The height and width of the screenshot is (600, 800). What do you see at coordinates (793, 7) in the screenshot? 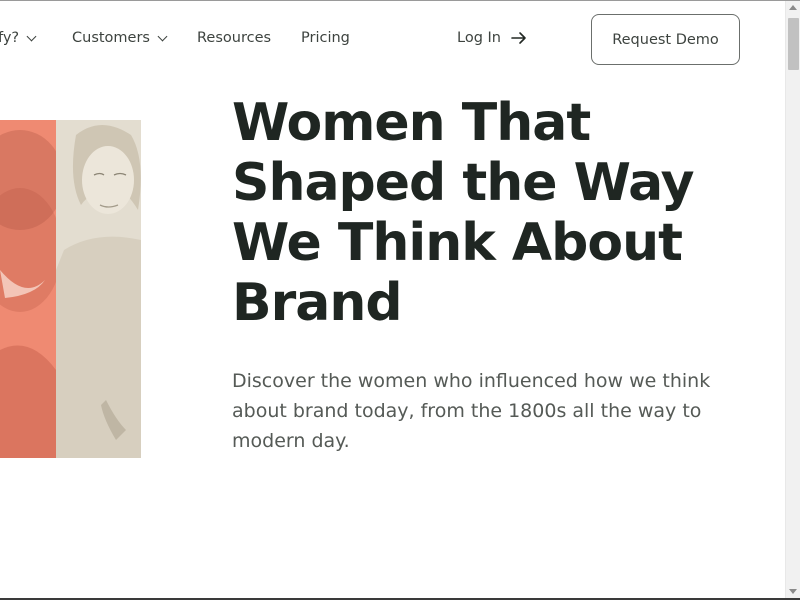
I see `scroll-up-icon` at bounding box center [793, 7].